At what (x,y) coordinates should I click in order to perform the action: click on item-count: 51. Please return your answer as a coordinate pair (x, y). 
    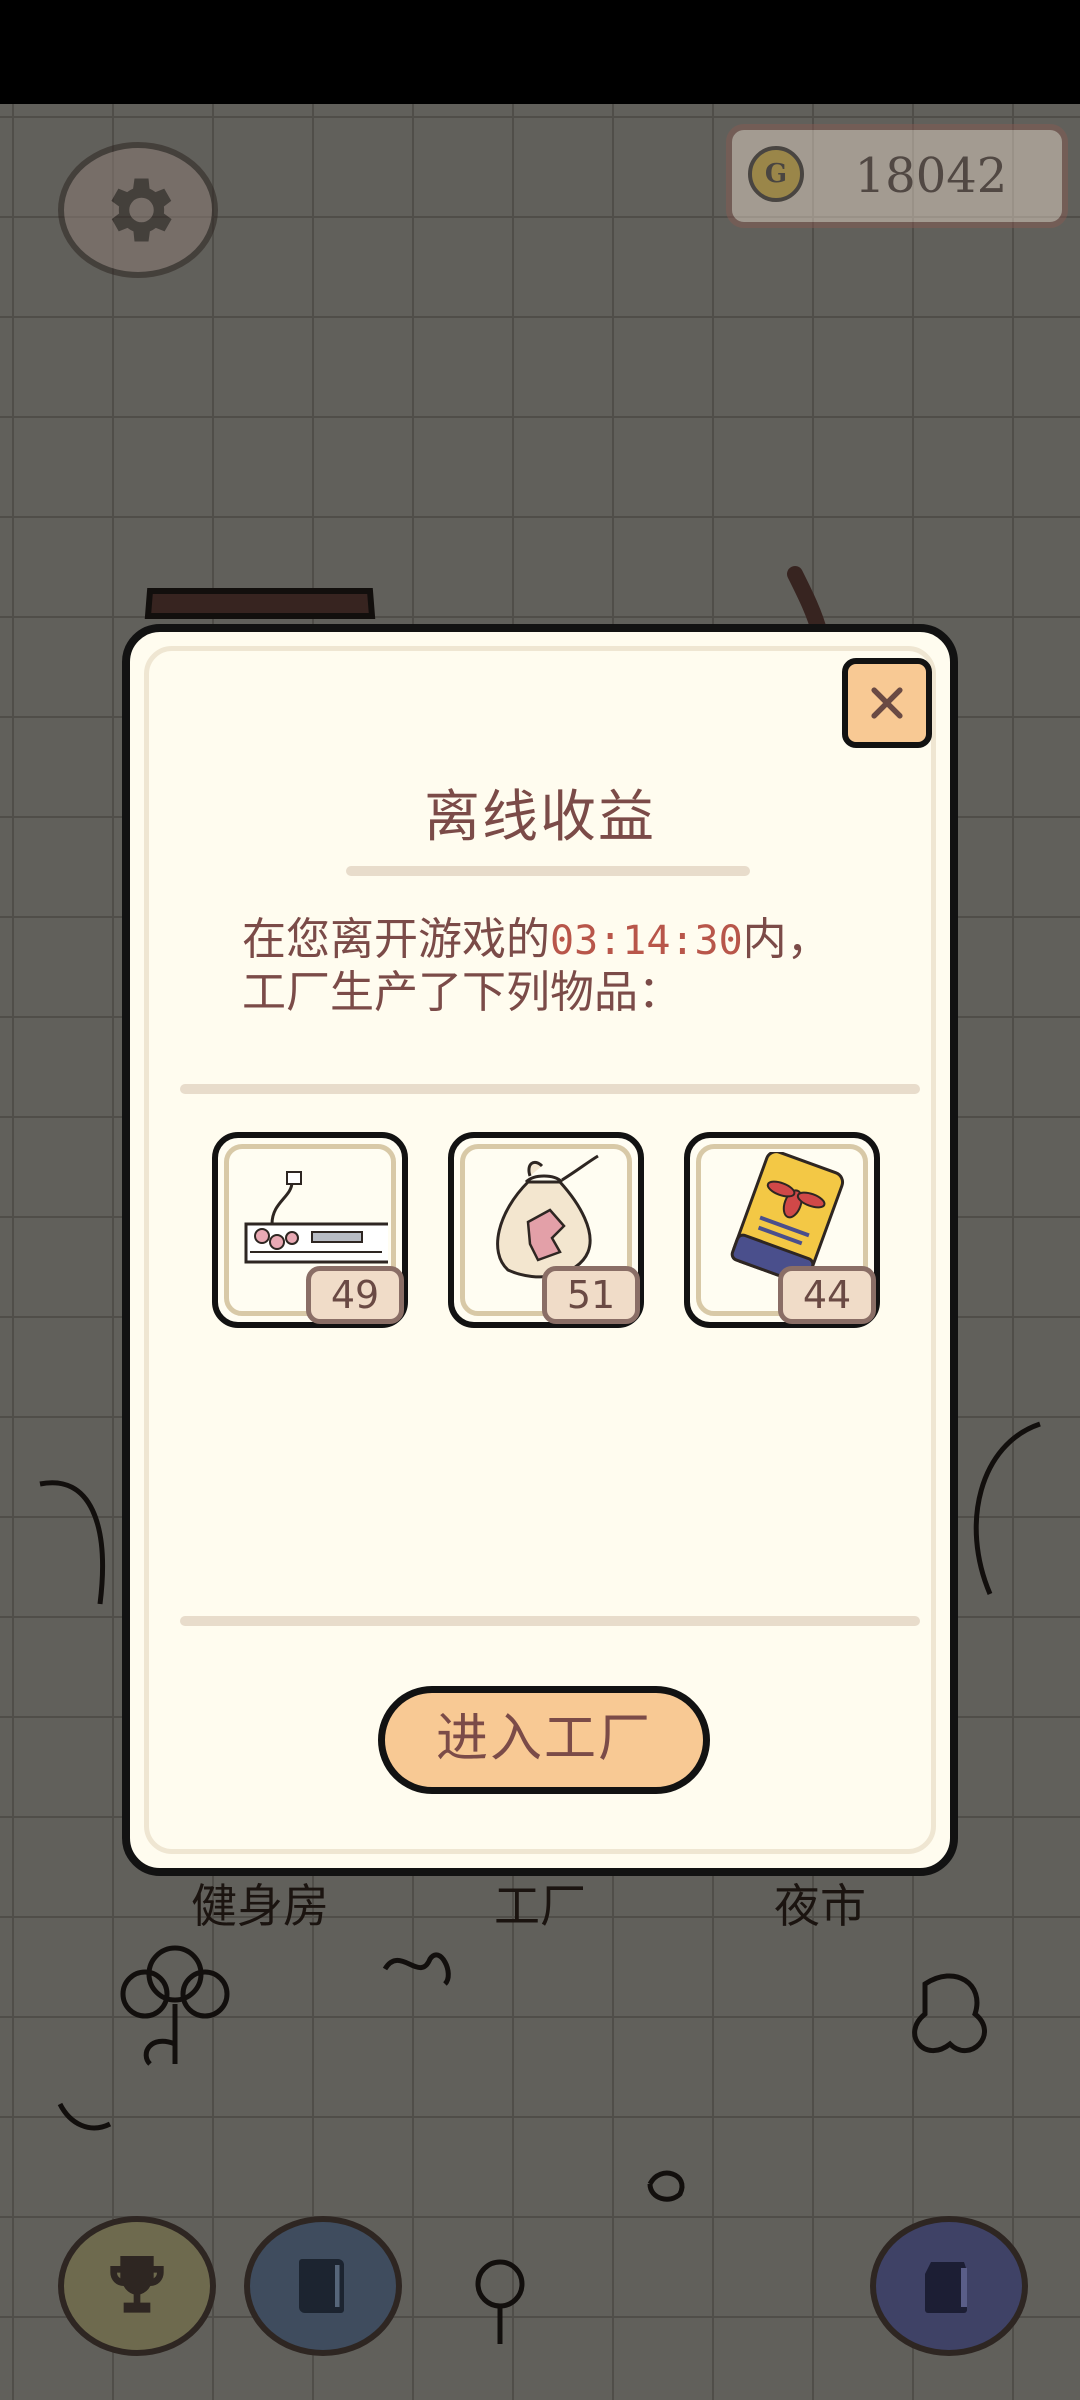
    Looking at the image, I should click on (591, 1295).